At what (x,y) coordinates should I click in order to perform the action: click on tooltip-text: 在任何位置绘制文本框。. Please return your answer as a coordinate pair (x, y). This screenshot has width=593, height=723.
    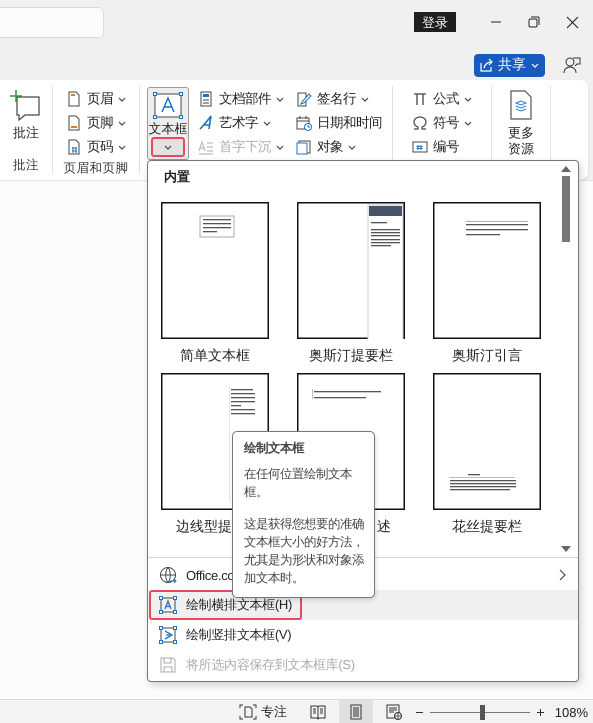
    Looking at the image, I should click on (298, 483).